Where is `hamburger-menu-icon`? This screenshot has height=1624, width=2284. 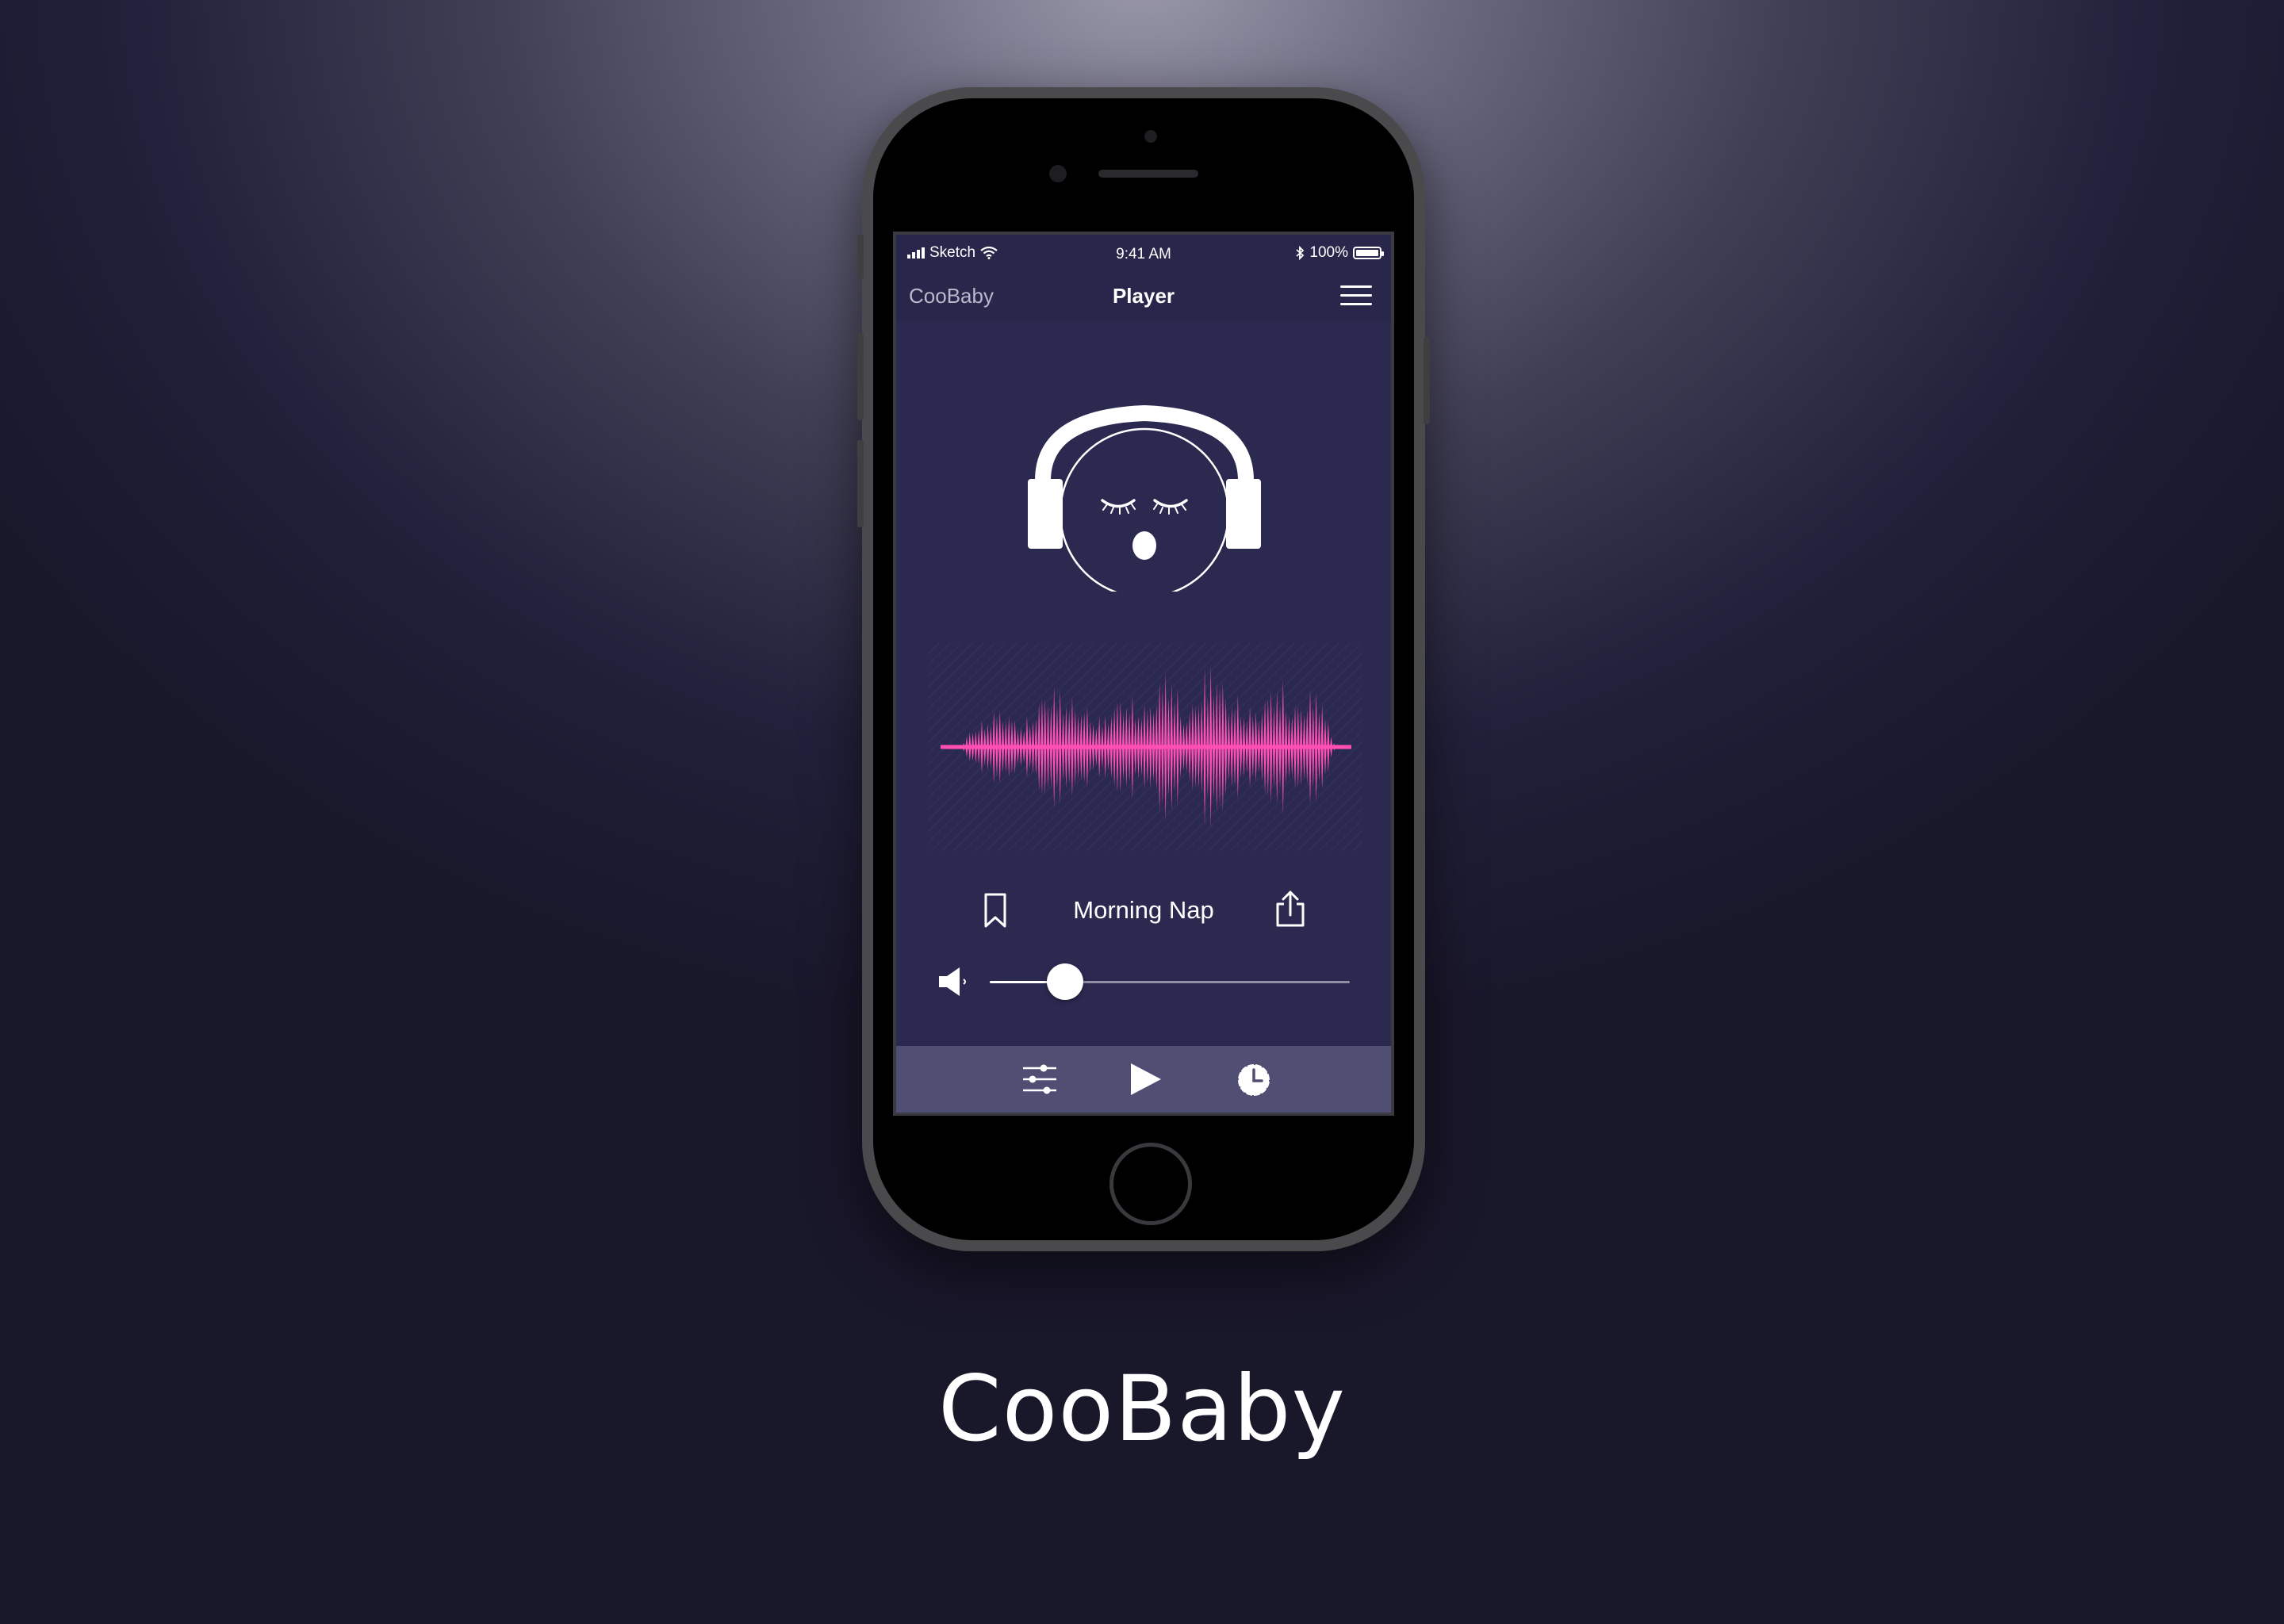
hamburger-menu-icon is located at coordinates (1356, 295).